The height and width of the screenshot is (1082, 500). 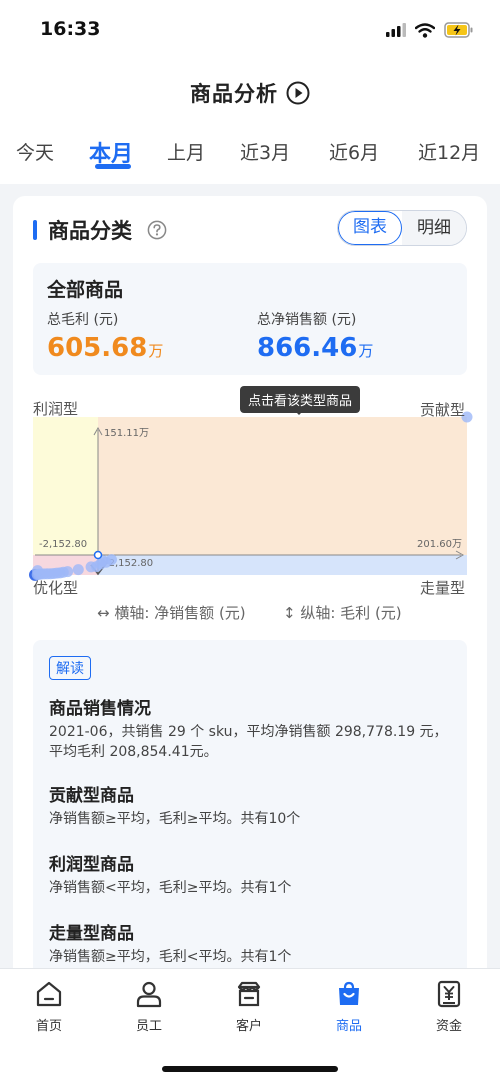 What do you see at coordinates (298, 93) in the screenshot?
I see `play-icon` at bounding box center [298, 93].